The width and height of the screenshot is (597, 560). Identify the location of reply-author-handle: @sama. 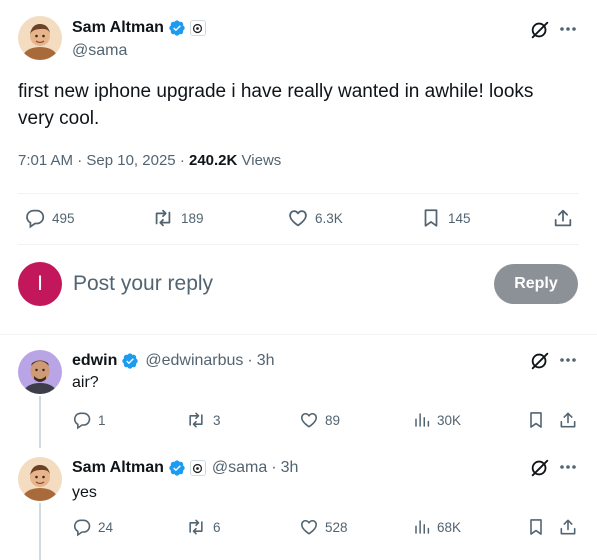
(239, 468).